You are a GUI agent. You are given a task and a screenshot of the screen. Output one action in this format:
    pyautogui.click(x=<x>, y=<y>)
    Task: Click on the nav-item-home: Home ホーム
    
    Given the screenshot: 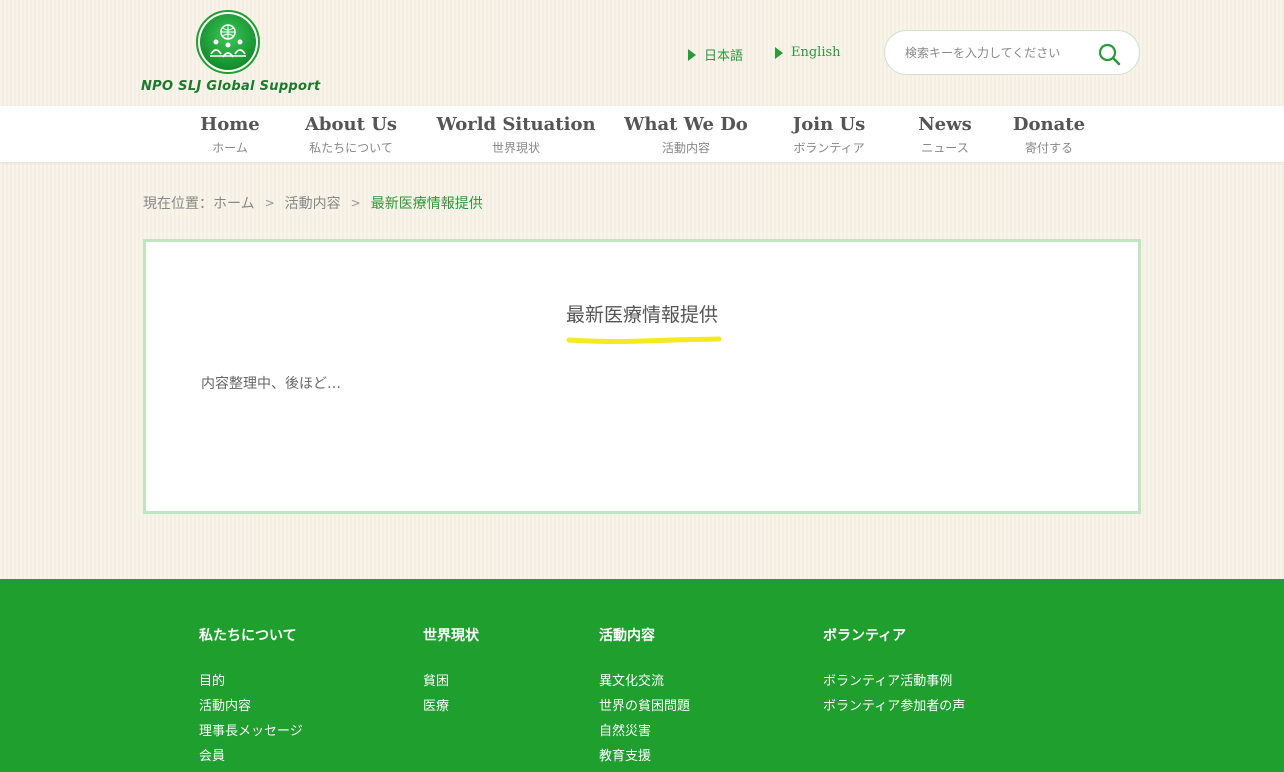 What is the action you would take?
    pyautogui.click(x=230, y=134)
    